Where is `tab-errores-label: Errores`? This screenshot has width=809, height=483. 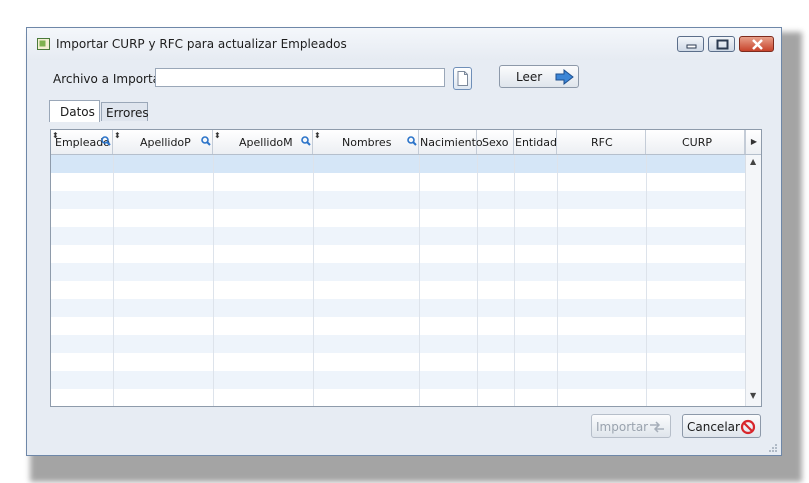
tab-errores-label: Errores is located at coordinates (127, 113).